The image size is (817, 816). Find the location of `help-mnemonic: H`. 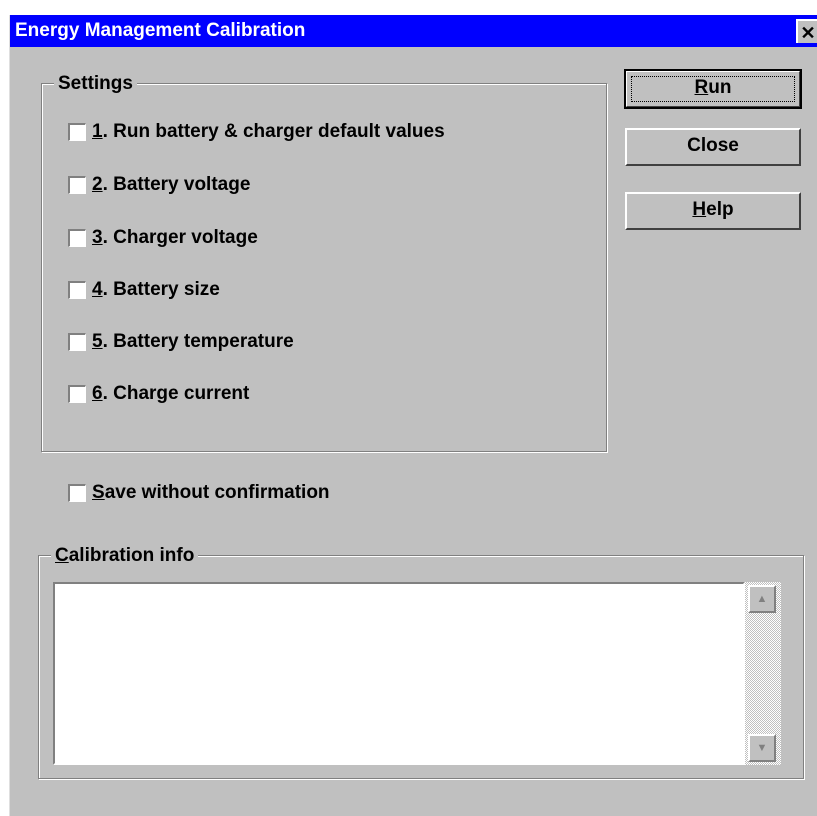

help-mnemonic: H is located at coordinates (699, 209).